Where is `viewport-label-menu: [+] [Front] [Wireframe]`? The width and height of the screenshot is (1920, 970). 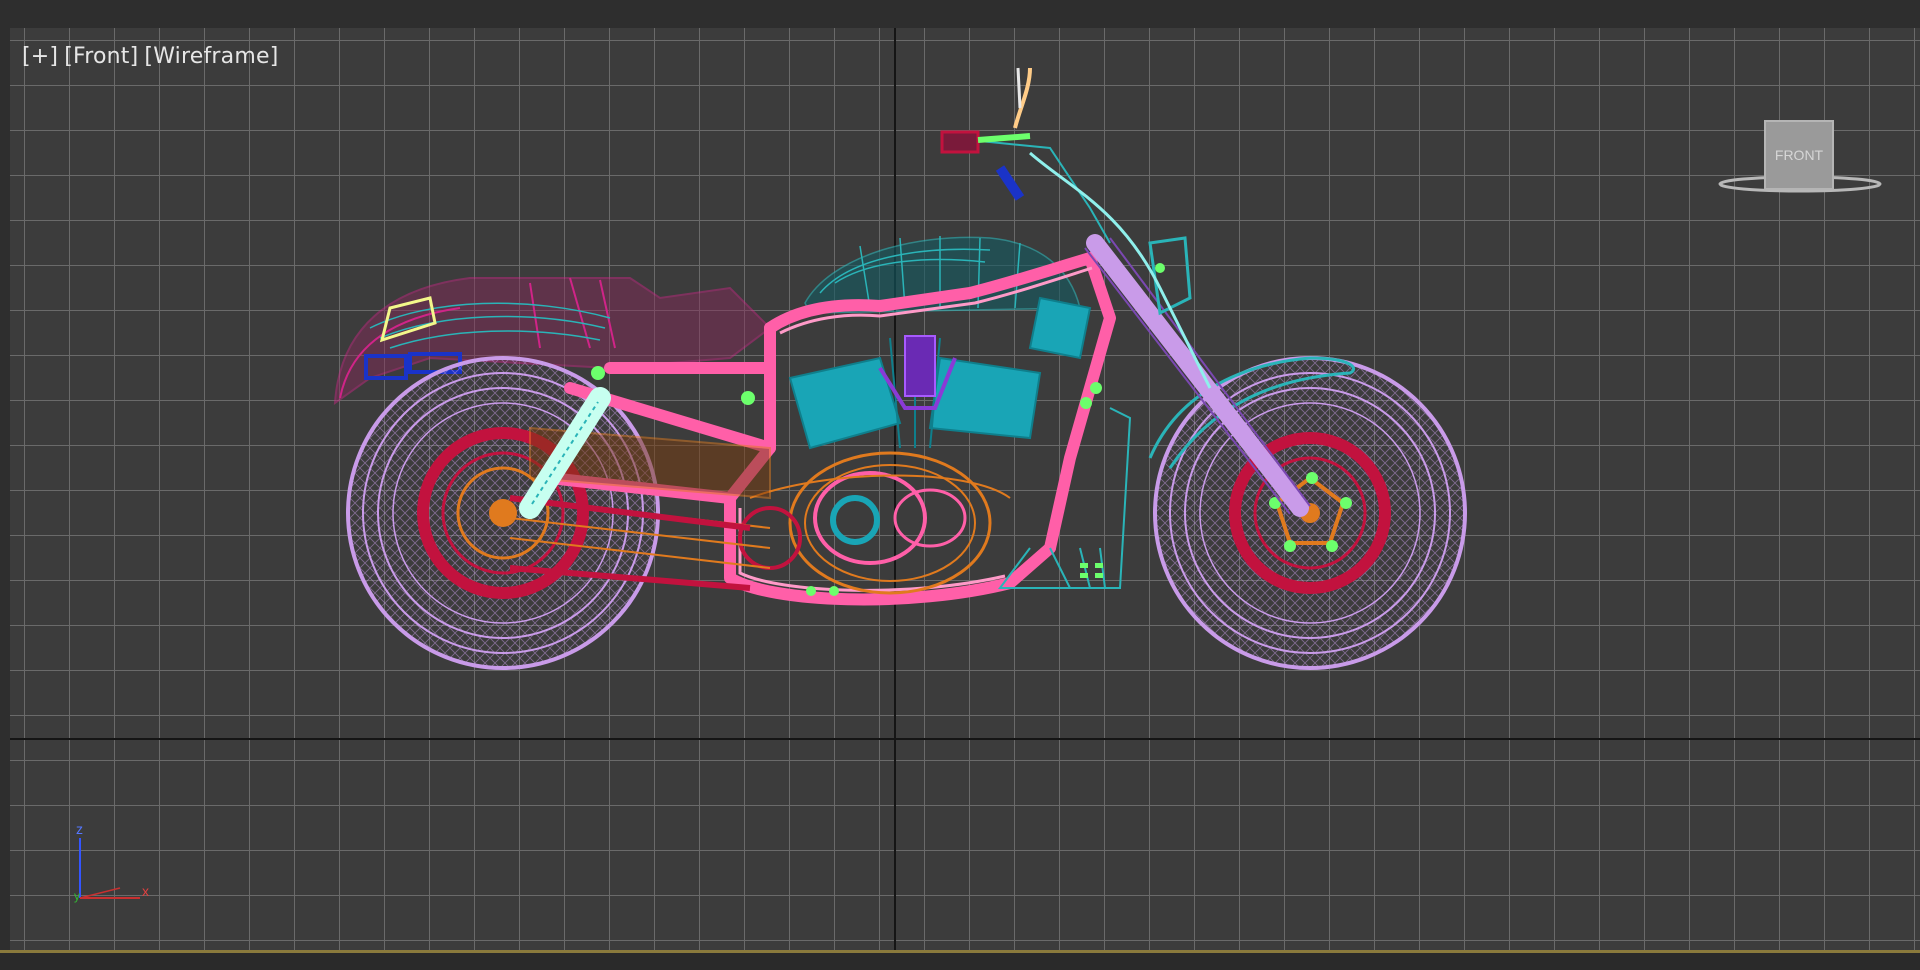 viewport-label-menu: [+] [Front] [Wireframe] is located at coordinates (153, 56).